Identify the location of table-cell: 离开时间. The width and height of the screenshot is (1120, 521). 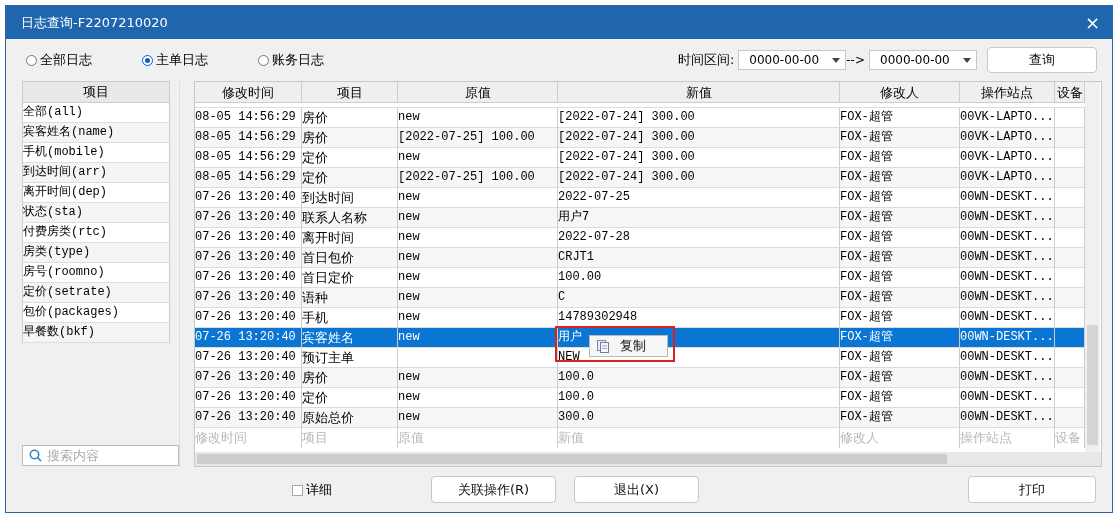
(328, 237).